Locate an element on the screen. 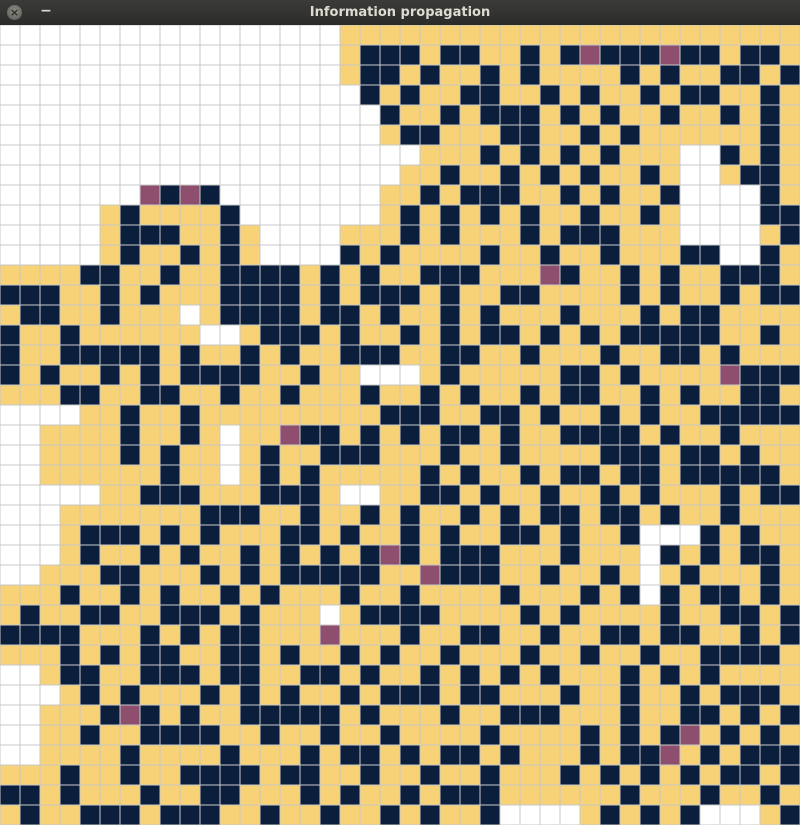 The width and height of the screenshot is (800, 825). title-bar: × − Information propagation is located at coordinates (400, 12).